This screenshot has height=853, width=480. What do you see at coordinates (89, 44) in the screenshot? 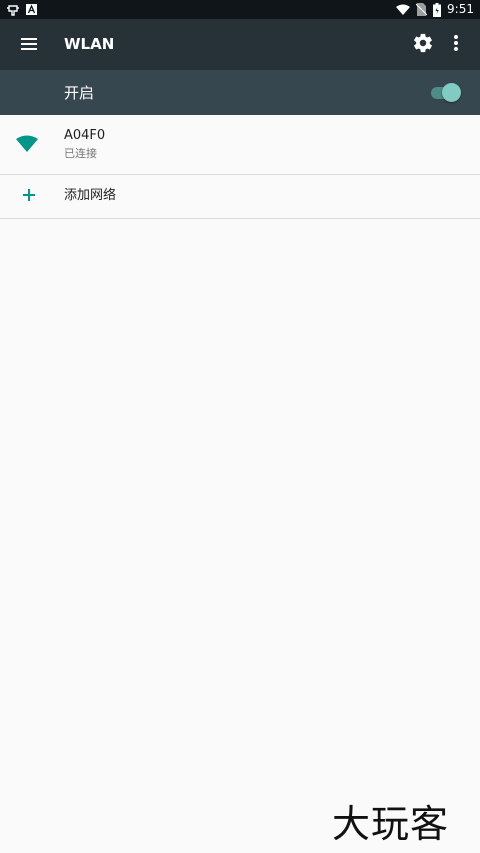
I see `page-title: WLAN` at bounding box center [89, 44].